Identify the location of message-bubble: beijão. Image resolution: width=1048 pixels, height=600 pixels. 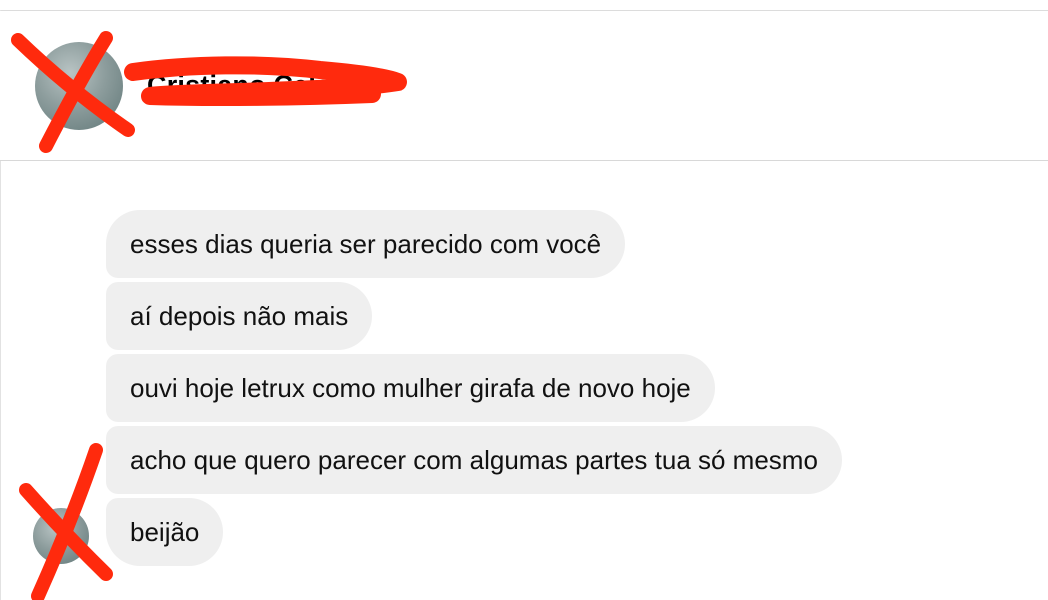
(165, 532).